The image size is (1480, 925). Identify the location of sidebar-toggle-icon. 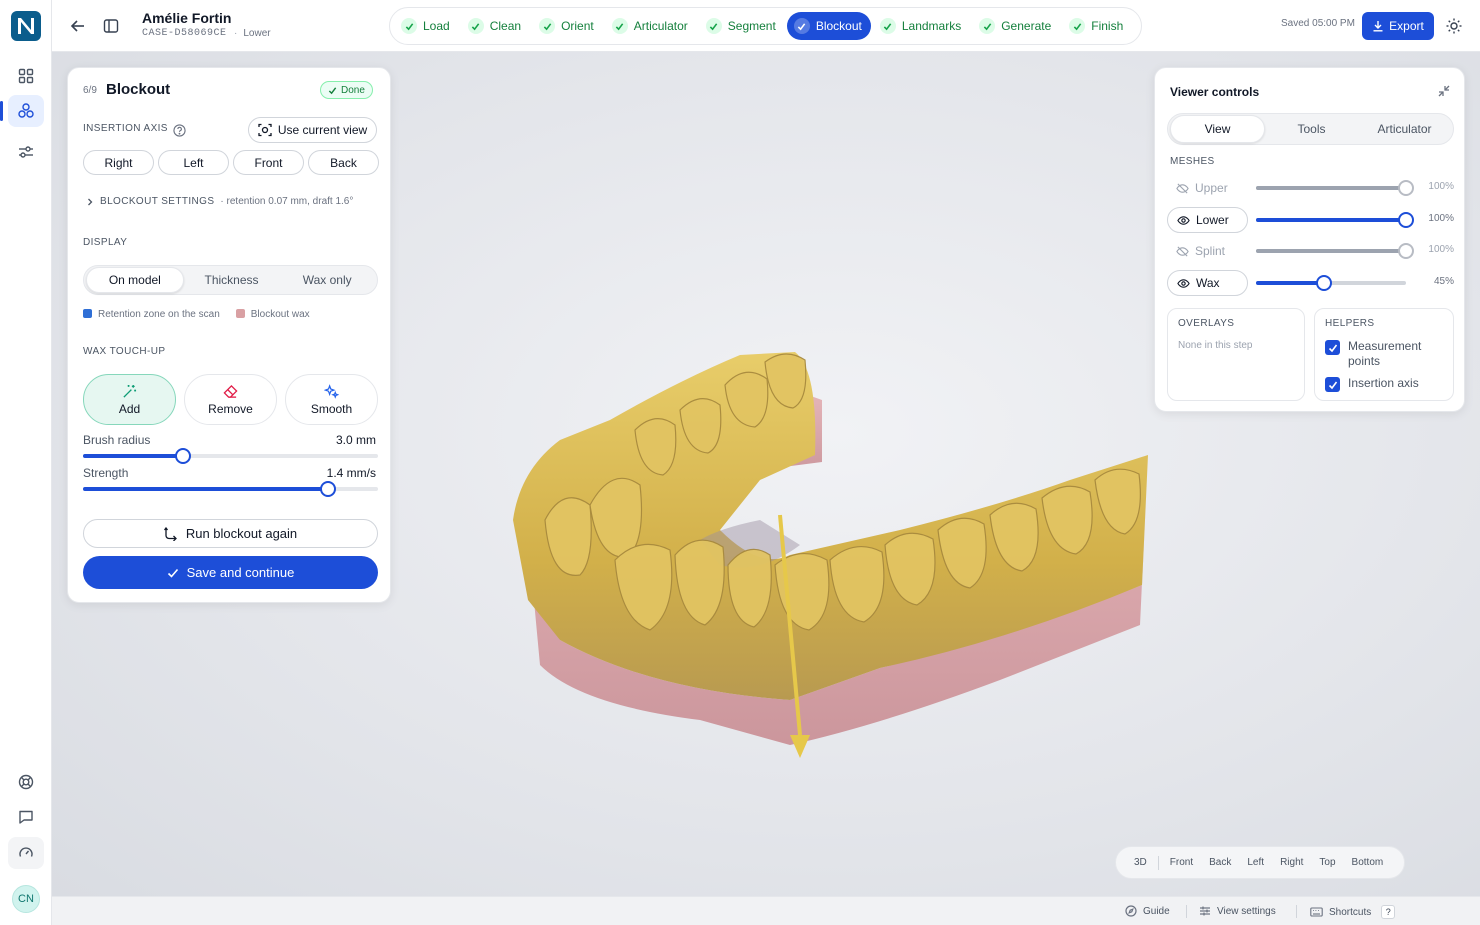
(111, 26).